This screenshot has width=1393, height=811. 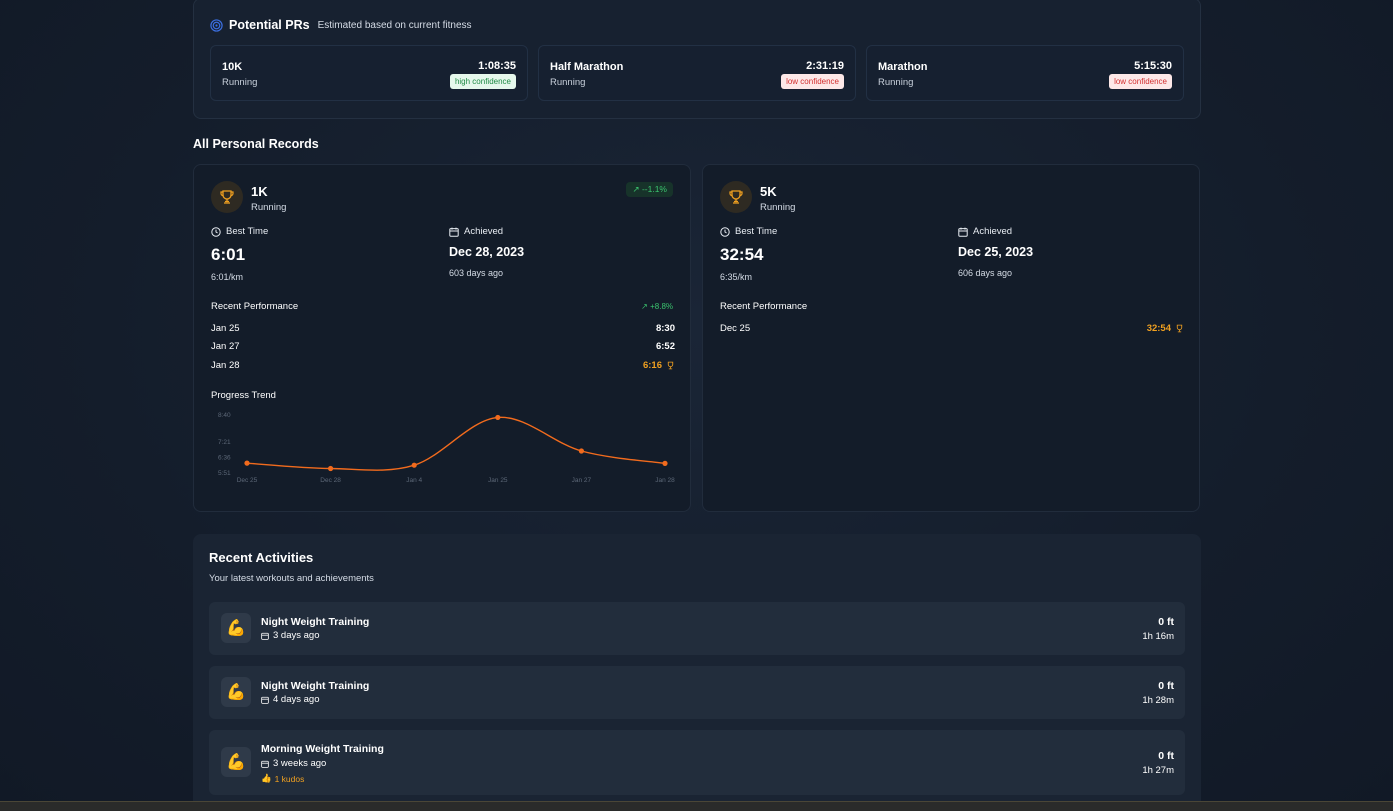 What do you see at coordinates (1158, 700) in the screenshot?
I see `activity-duration: 1h 28m` at bounding box center [1158, 700].